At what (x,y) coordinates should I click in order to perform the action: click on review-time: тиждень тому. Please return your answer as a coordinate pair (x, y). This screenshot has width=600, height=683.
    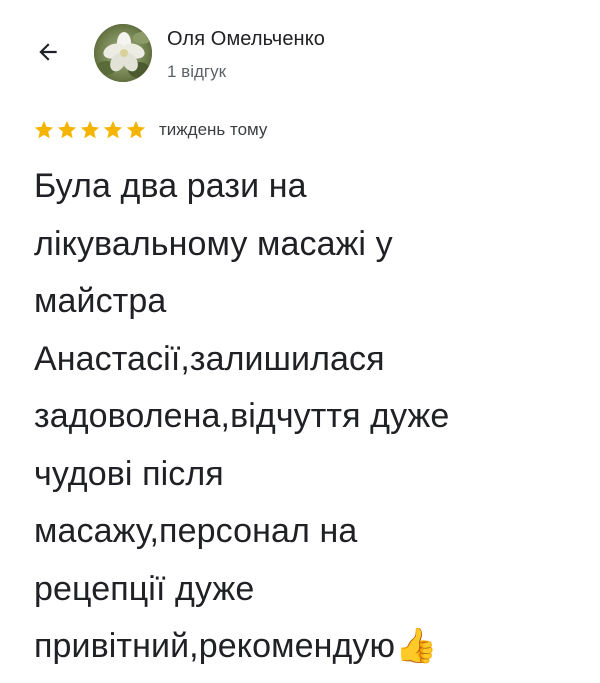
    Looking at the image, I should click on (213, 129).